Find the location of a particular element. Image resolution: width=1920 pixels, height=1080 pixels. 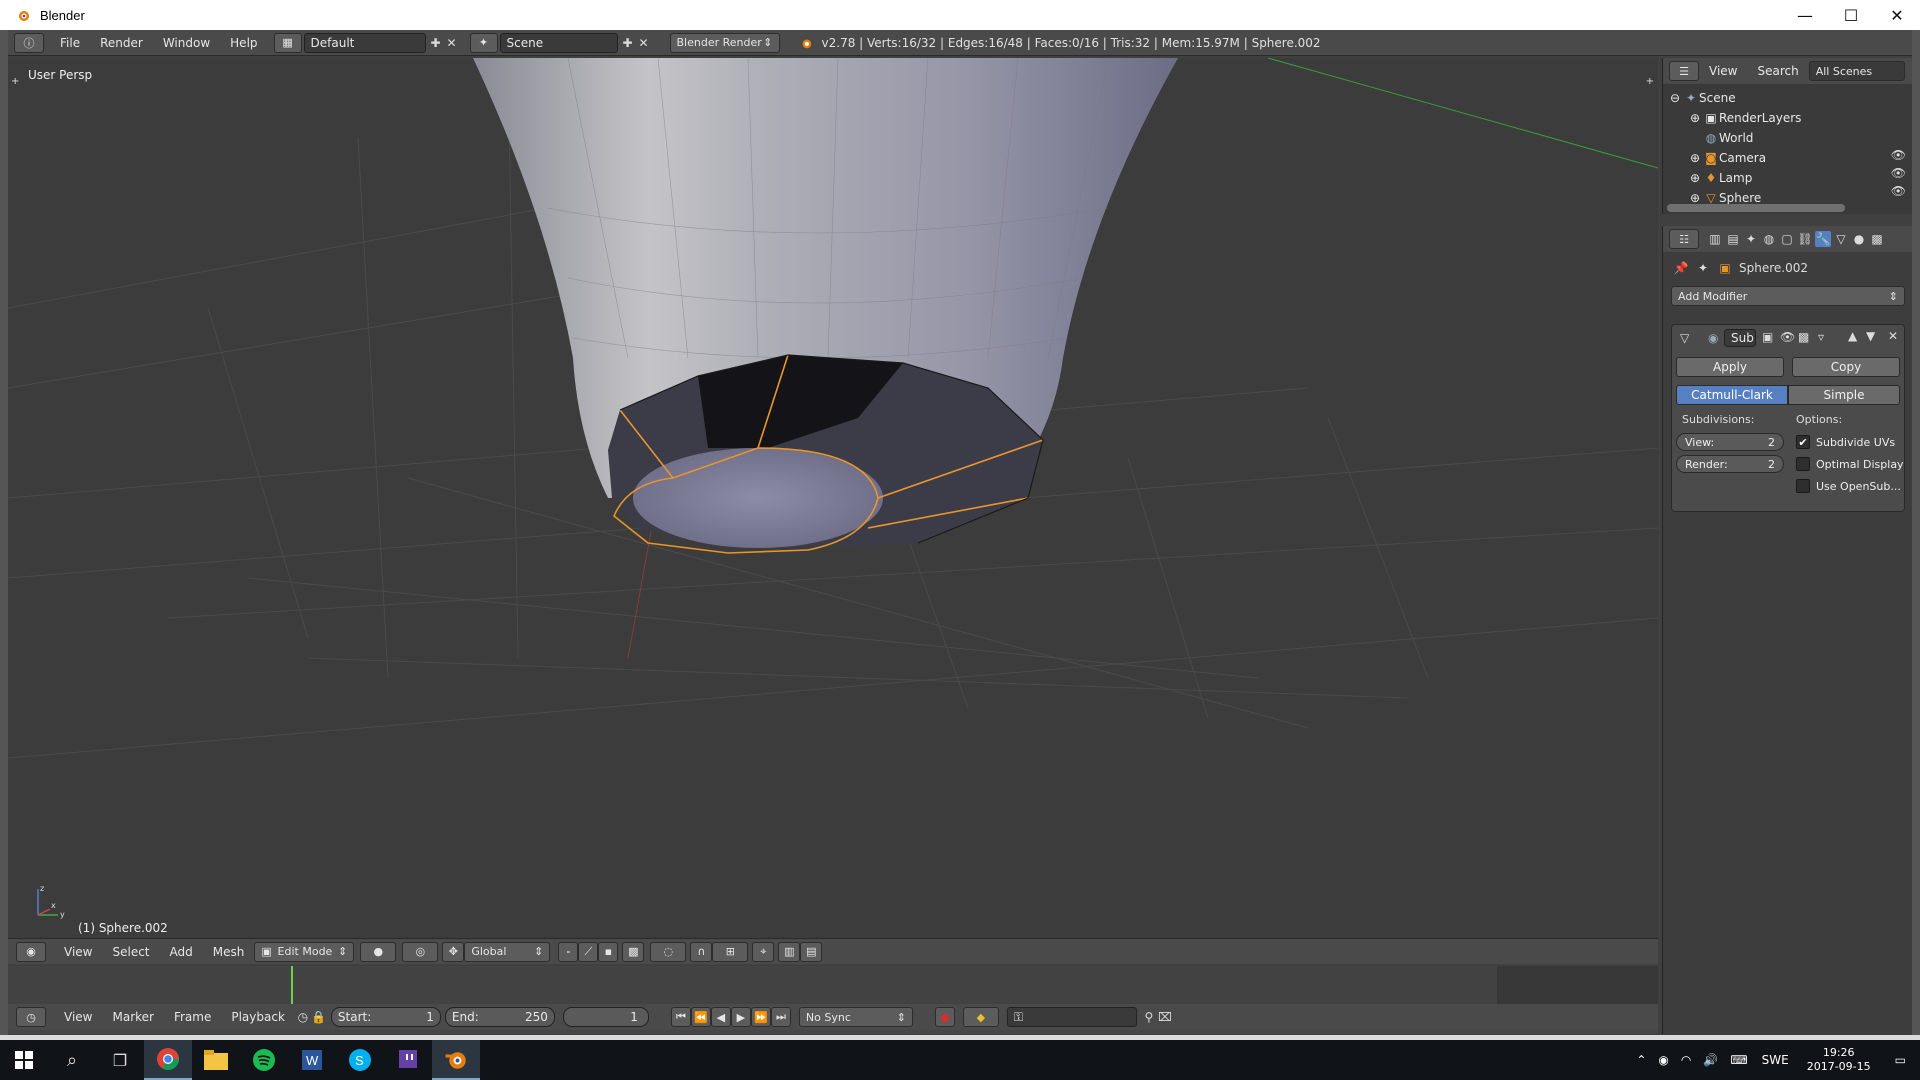

network-app-icon: ◉ is located at coordinates (1663, 1060).